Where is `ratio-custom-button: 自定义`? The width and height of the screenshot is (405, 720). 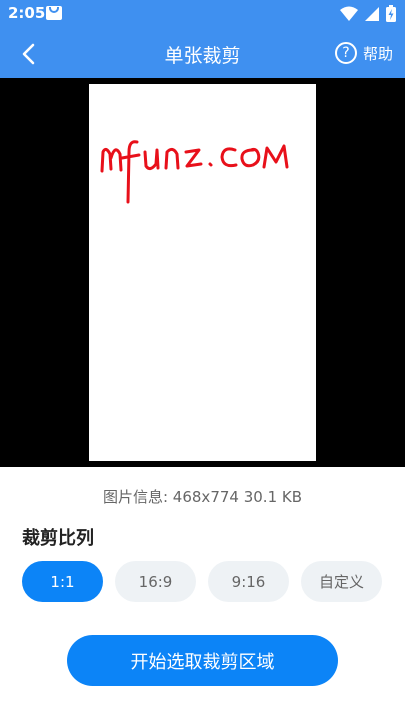
ratio-custom-button: 自定义 is located at coordinates (341, 581).